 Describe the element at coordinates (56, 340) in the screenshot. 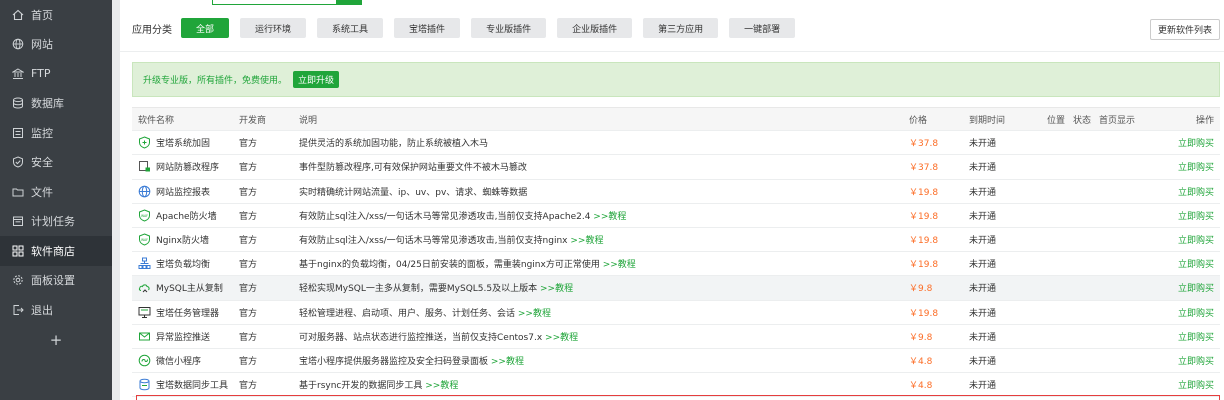

I see `add-shortcut-button: +` at that location.